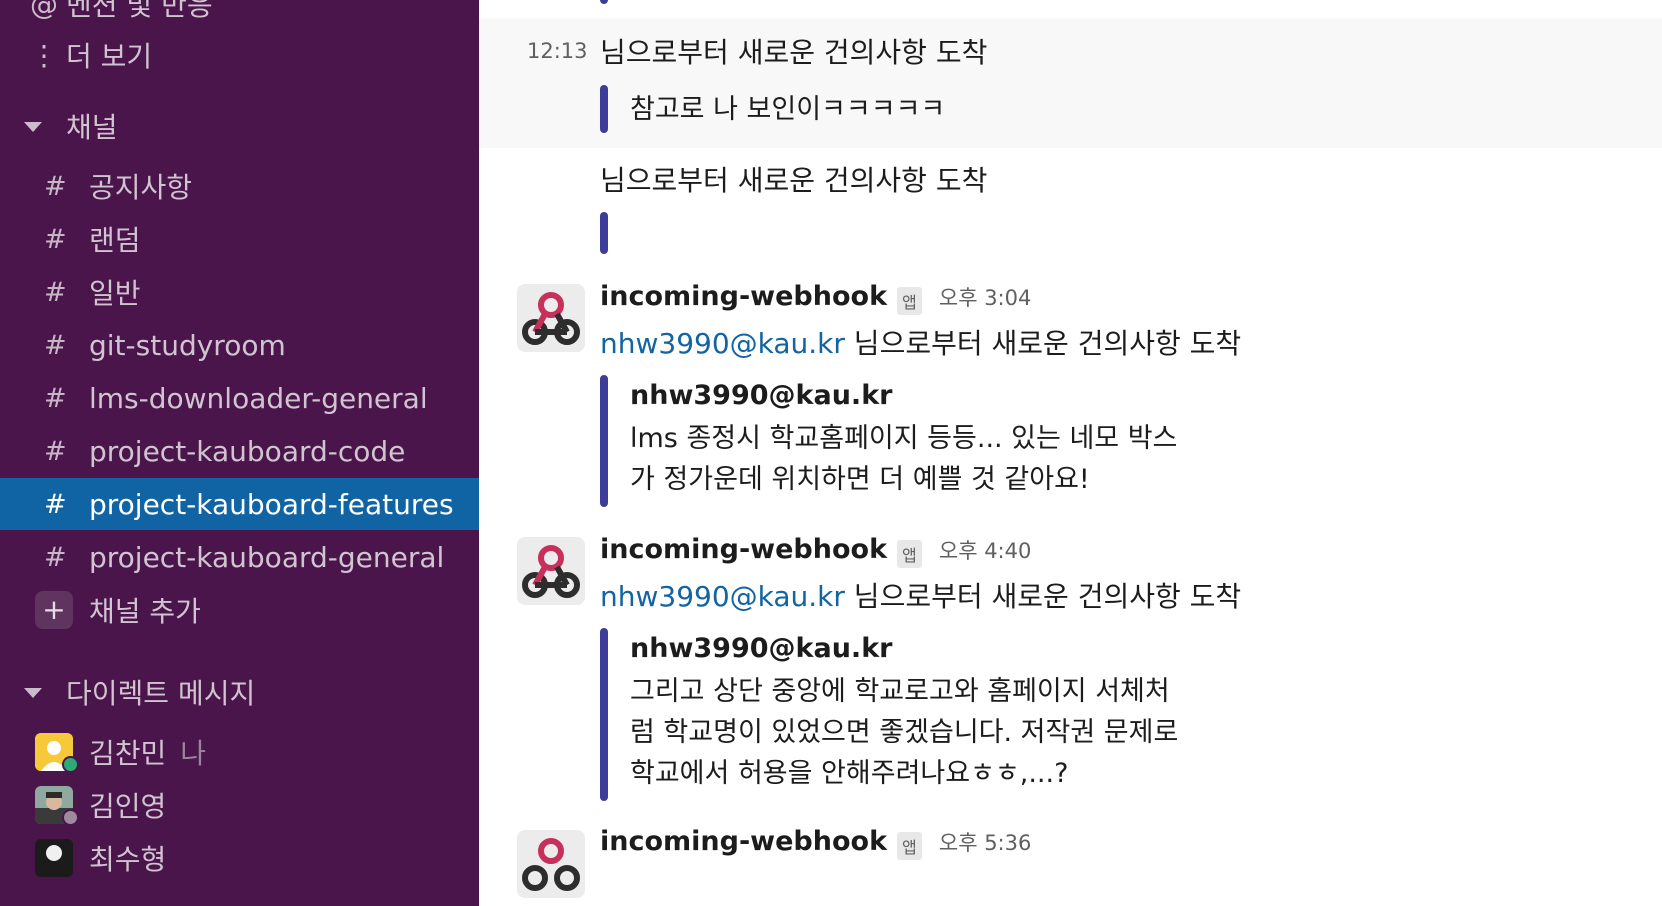 This screenshot has width=1662, height=906. Describe the element at coordinates (557, 51) in the screenshot. I see `message-timestamp: 12:13` at that location.